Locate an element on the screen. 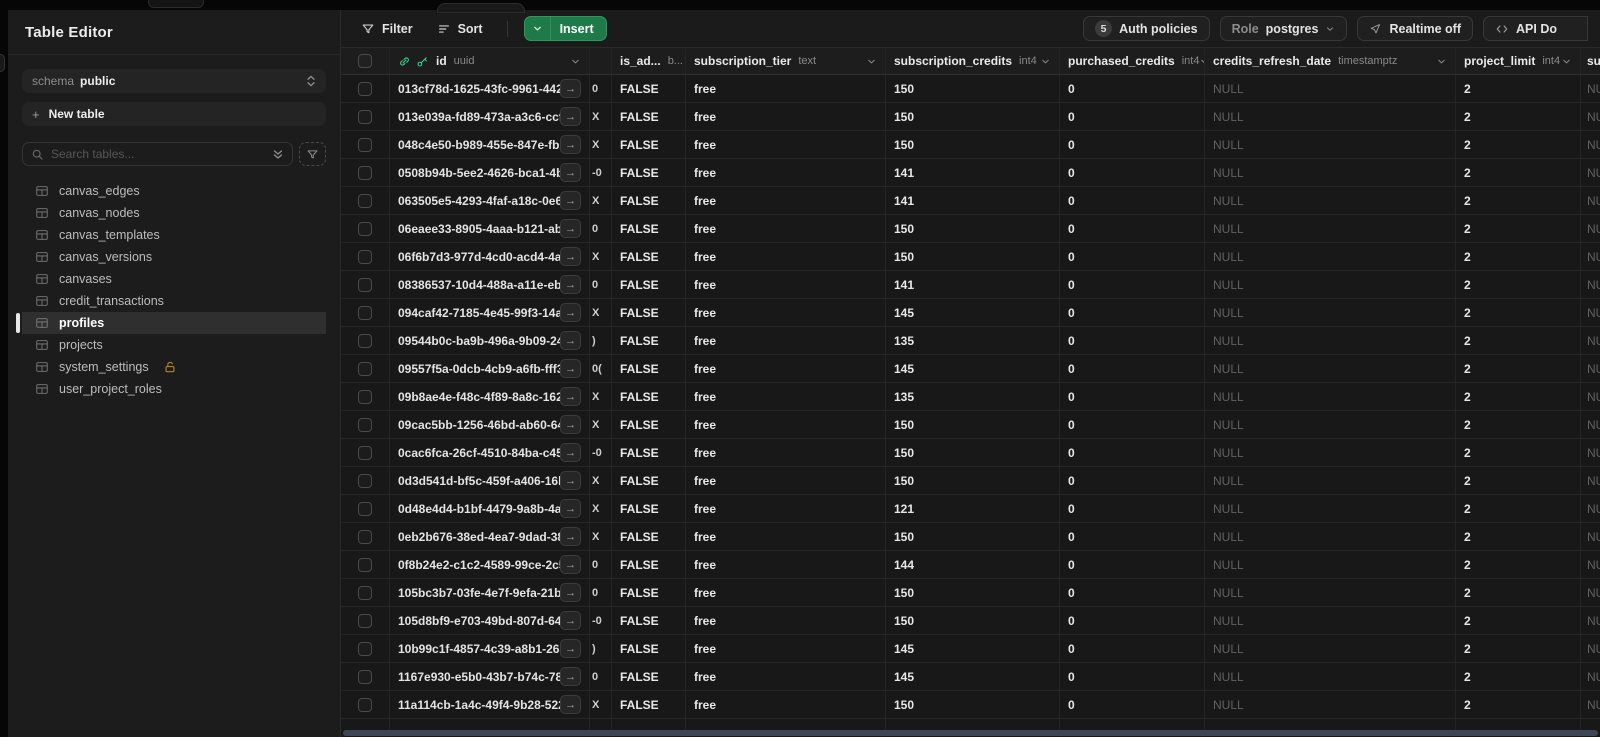  cell-clipped-right: NU is located at coordinates (1590, 648).